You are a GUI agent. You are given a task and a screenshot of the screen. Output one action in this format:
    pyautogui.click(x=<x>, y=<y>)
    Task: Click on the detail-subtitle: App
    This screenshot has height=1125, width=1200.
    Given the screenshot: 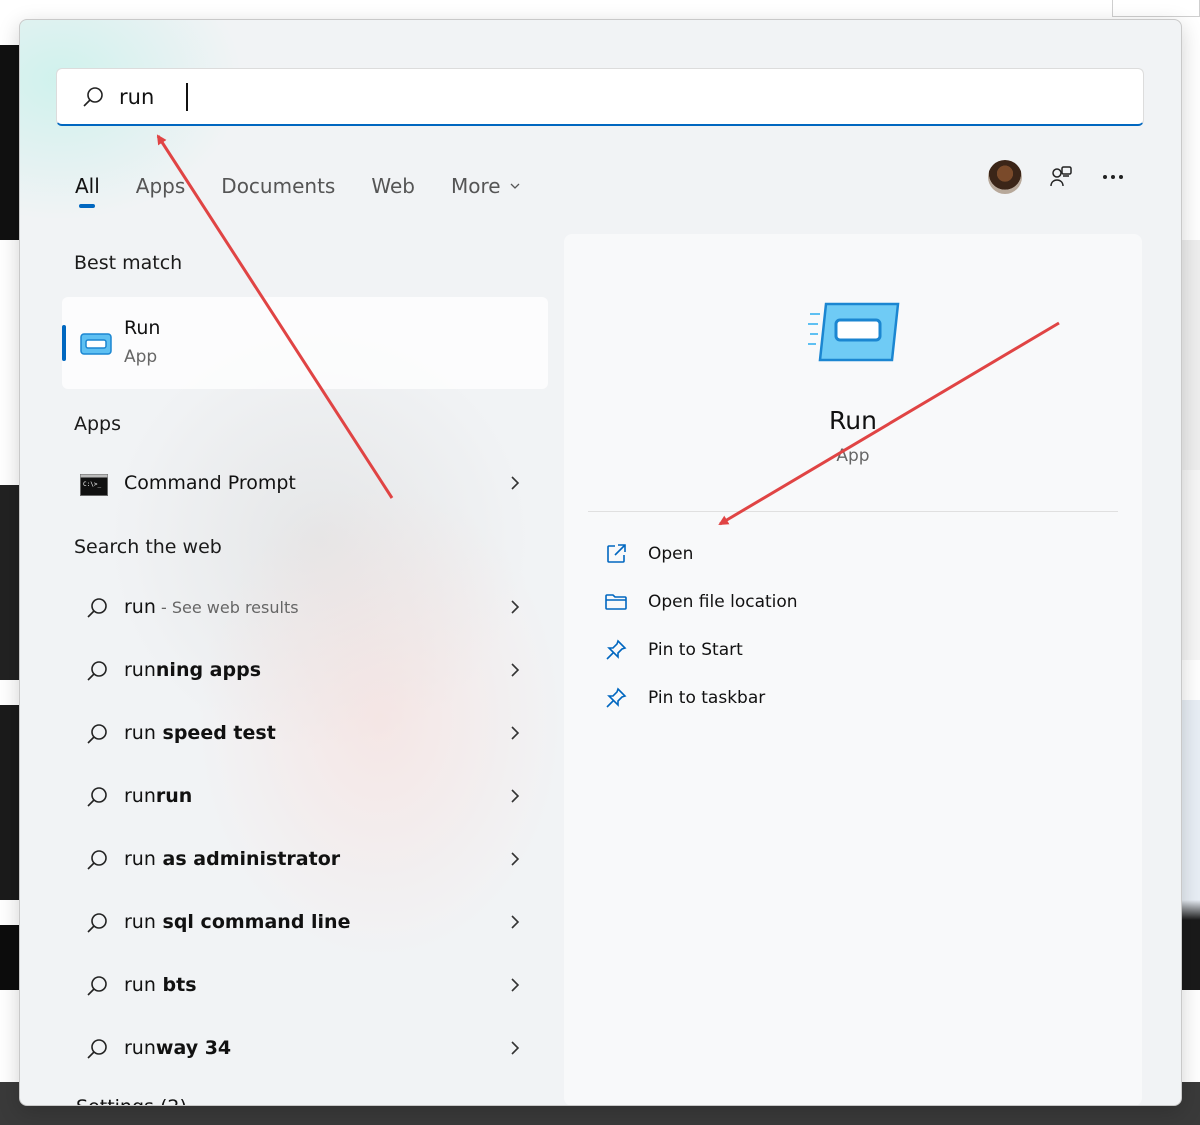 What is the action you would take?
    pyautogui.click(x=853, y=456)
    